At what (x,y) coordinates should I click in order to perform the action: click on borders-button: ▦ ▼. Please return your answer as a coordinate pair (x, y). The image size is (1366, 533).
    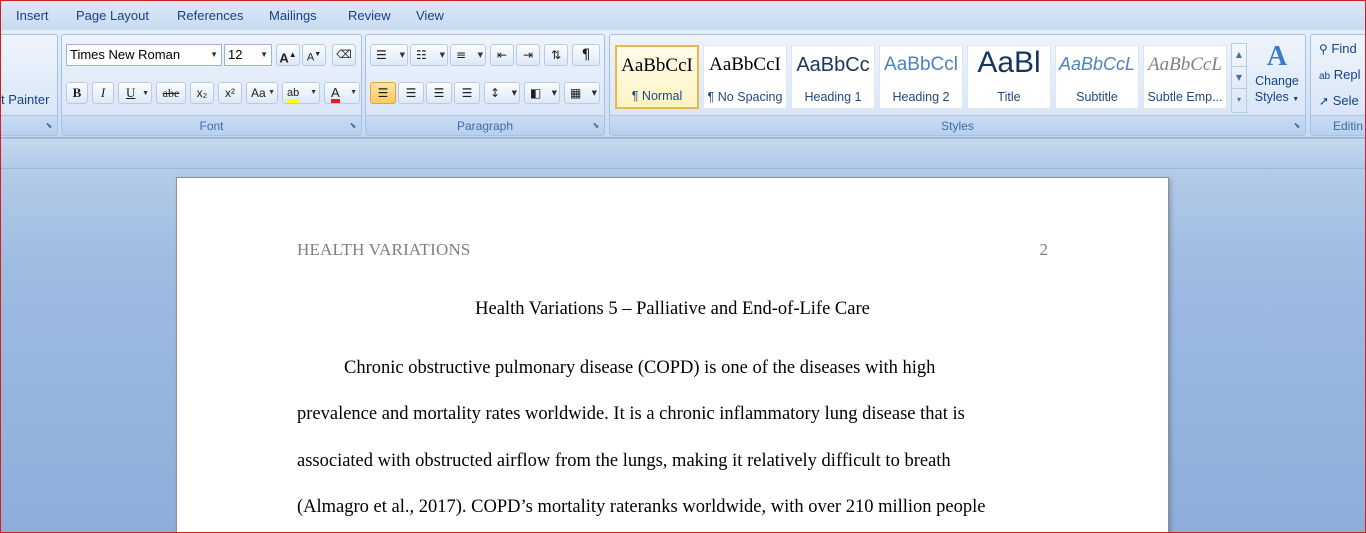
    Looking at the image, I should click on (582, 93).